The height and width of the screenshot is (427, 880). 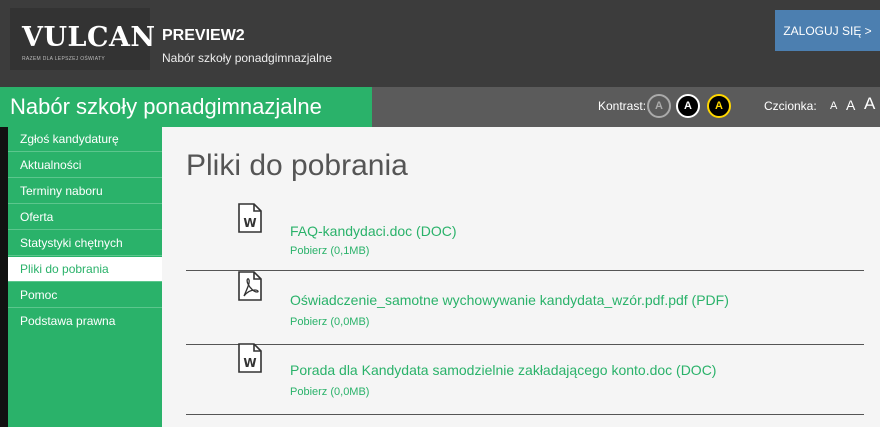 What do you see at coordinates (869, 104) in the screenshot?
I see `font-size-large-button: A` at bounding box center [869, 104].